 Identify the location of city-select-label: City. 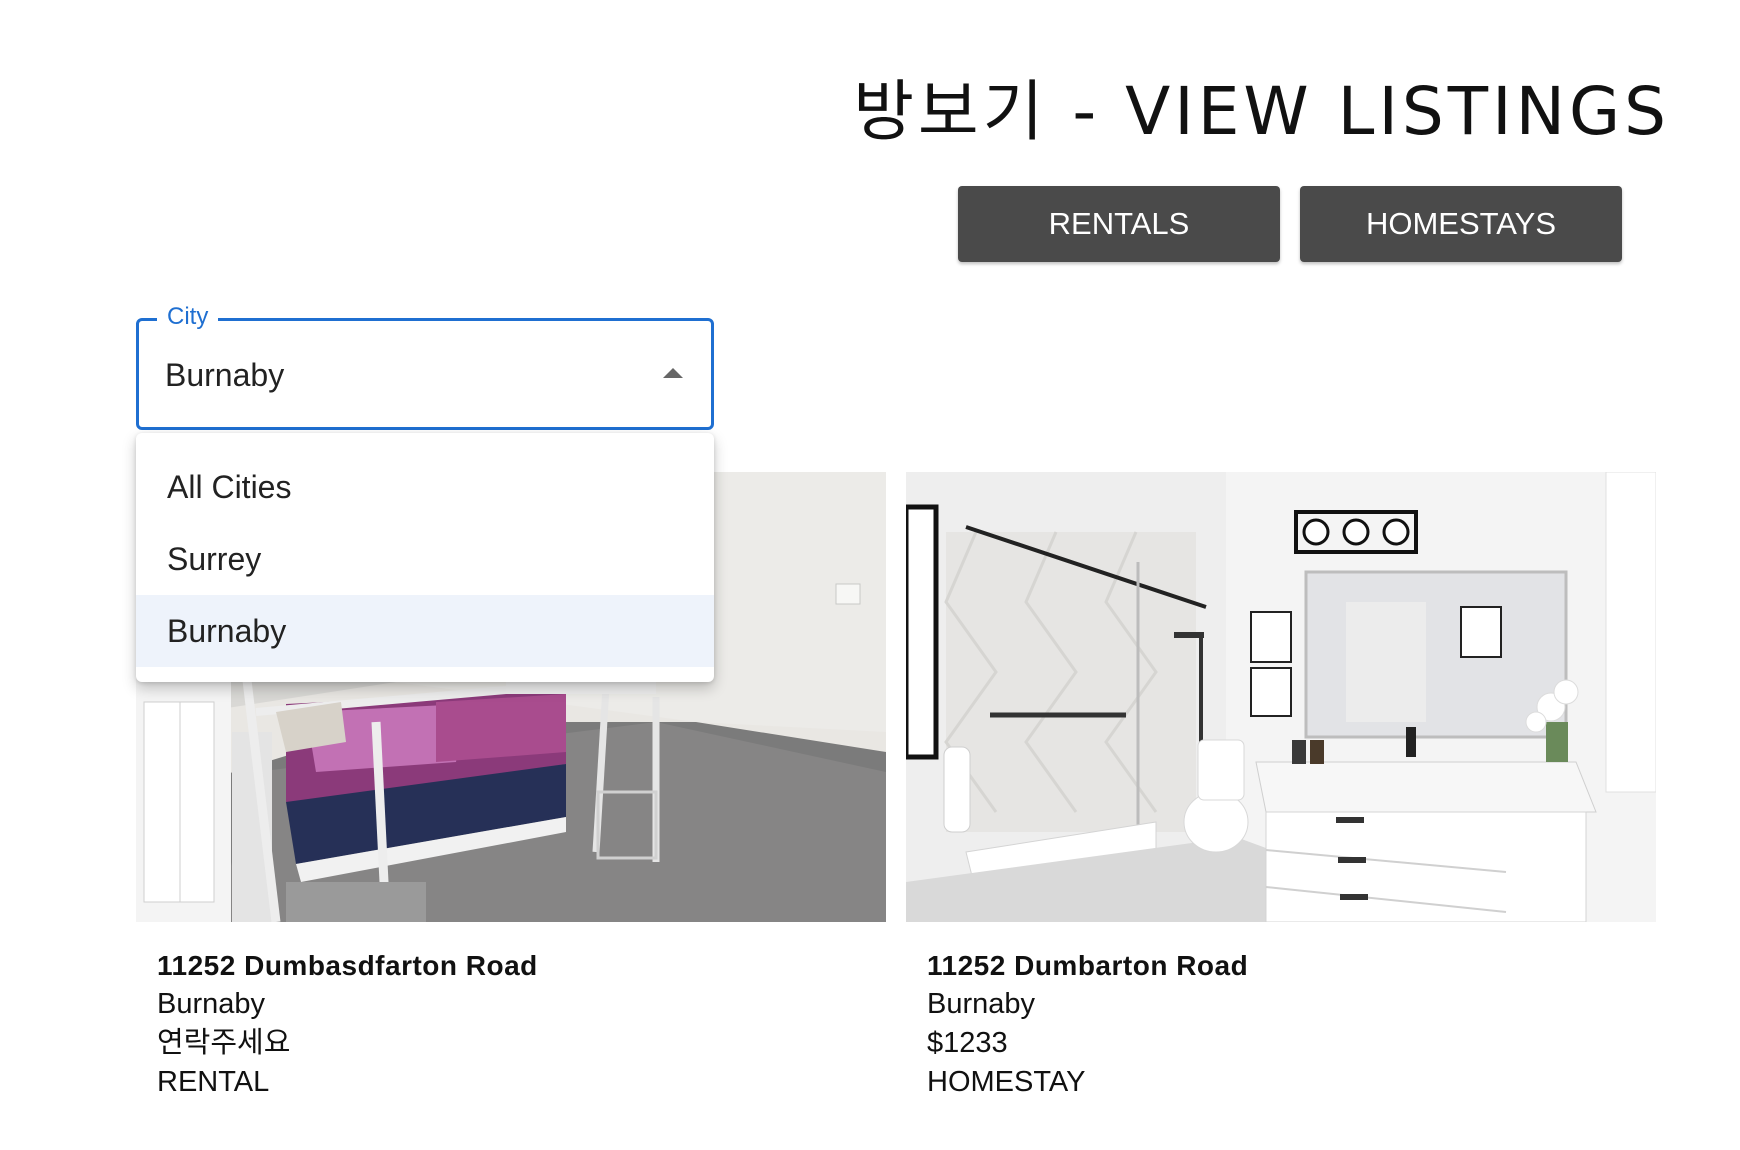
(188, 317).